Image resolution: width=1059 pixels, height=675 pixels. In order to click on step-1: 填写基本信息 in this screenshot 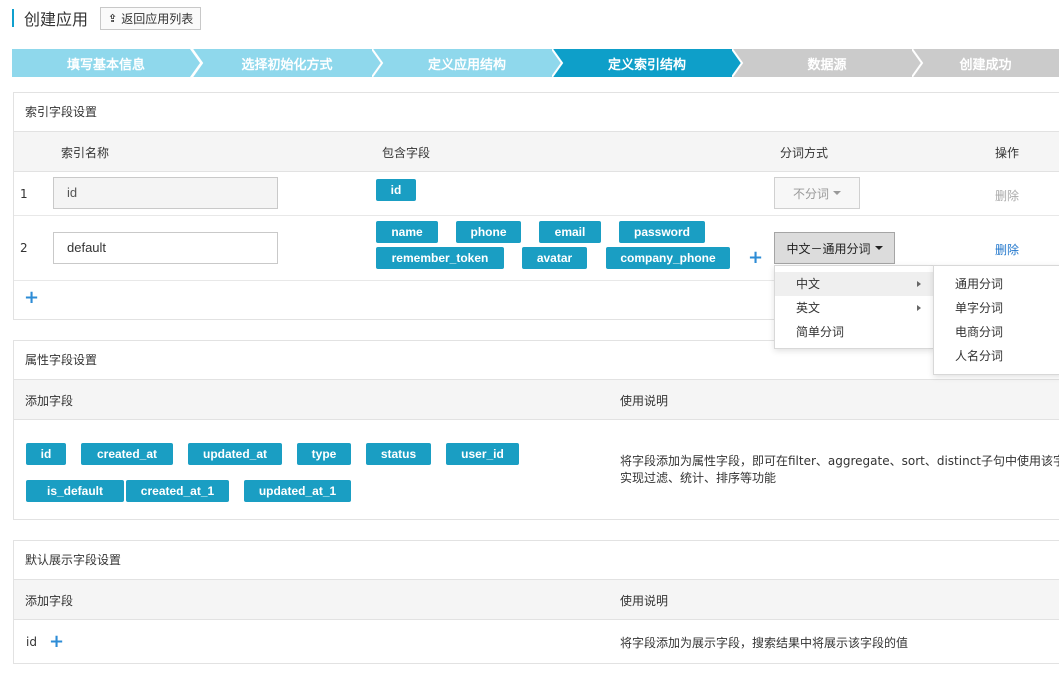, I will do `click(106, 63)`.